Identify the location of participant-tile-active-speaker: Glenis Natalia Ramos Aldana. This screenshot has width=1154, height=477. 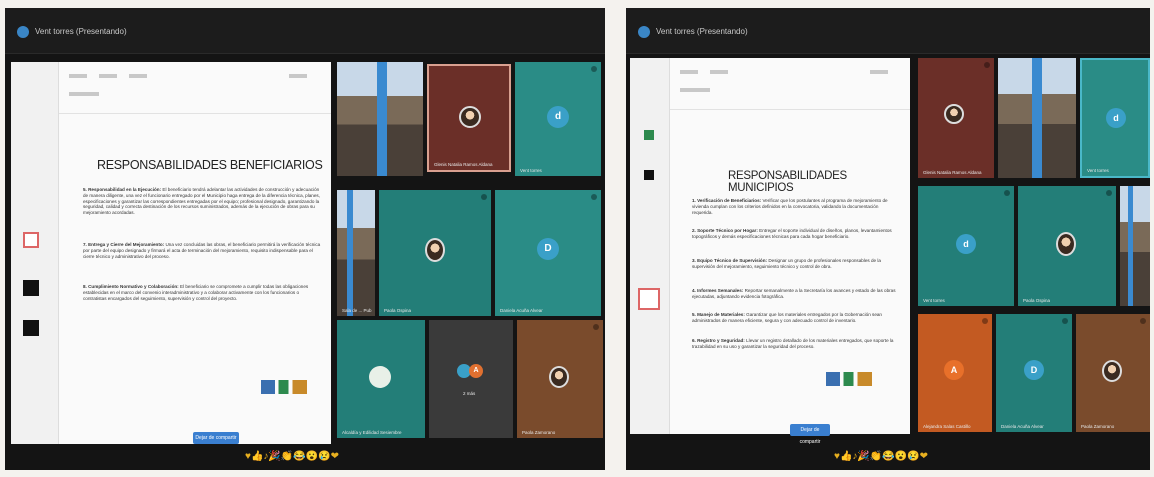
(469, 118).